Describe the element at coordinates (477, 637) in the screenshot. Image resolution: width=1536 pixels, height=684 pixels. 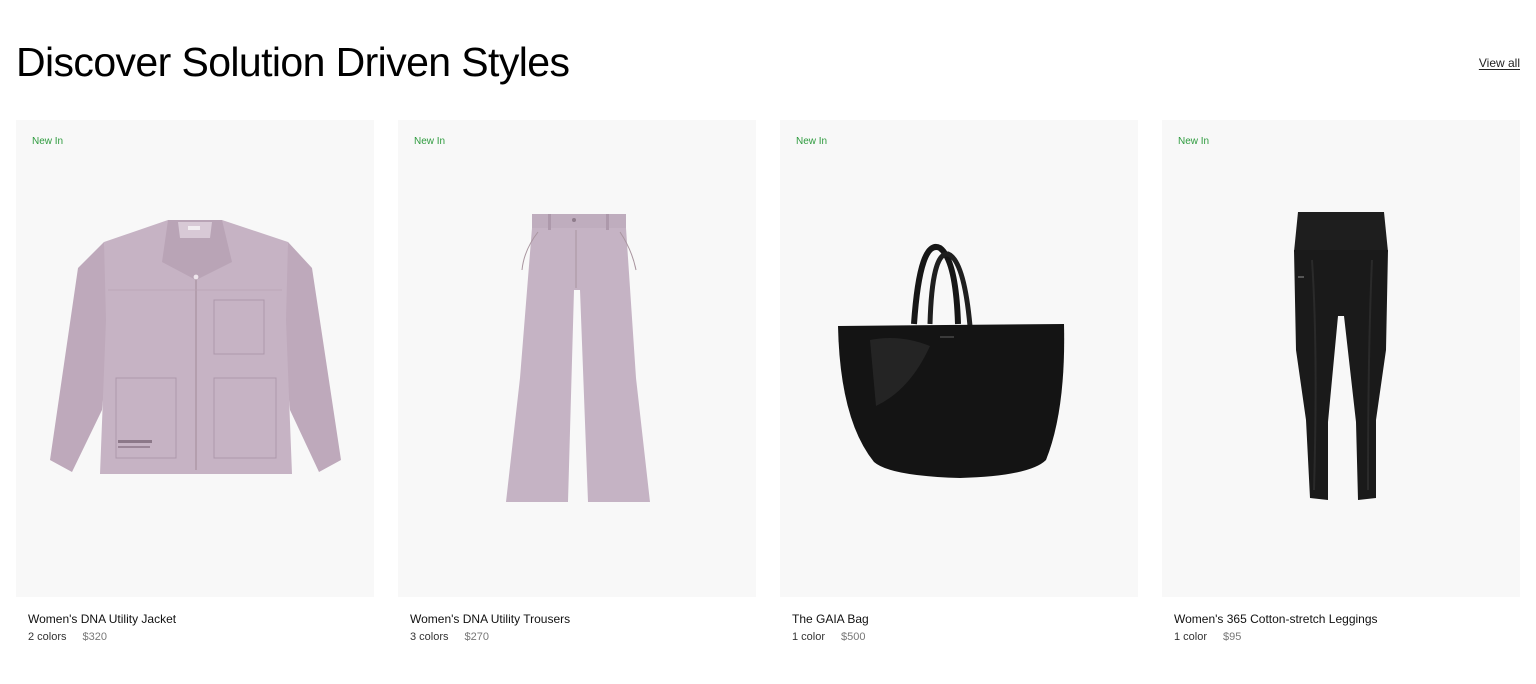
I see `product-price: $270` at that location.